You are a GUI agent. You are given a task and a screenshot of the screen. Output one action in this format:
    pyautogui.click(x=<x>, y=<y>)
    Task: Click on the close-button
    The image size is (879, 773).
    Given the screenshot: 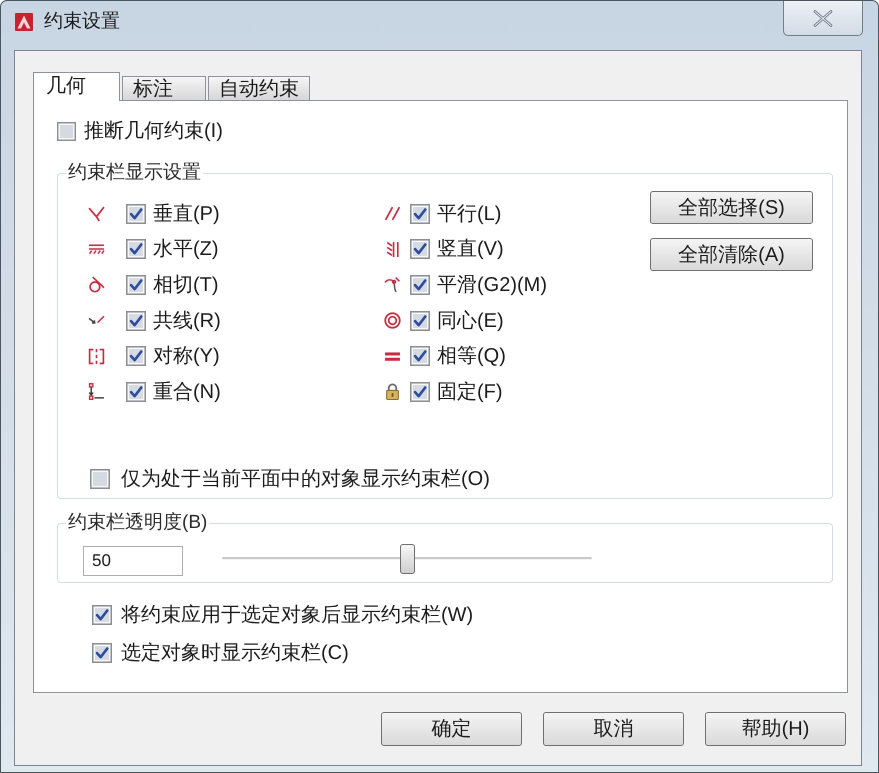 What is the action you would take?
    pyautogui.click(x=823, y=18)
    